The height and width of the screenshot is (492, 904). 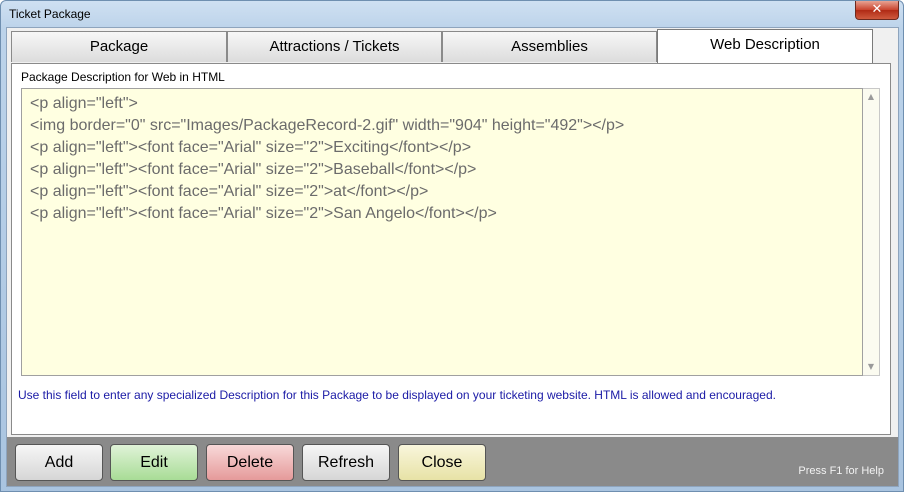 What do you see at coordinates (123, 77) in the screenshot?
I see `description-field-label: Package Description for Web in HTML` at bounding box center [123, 77].